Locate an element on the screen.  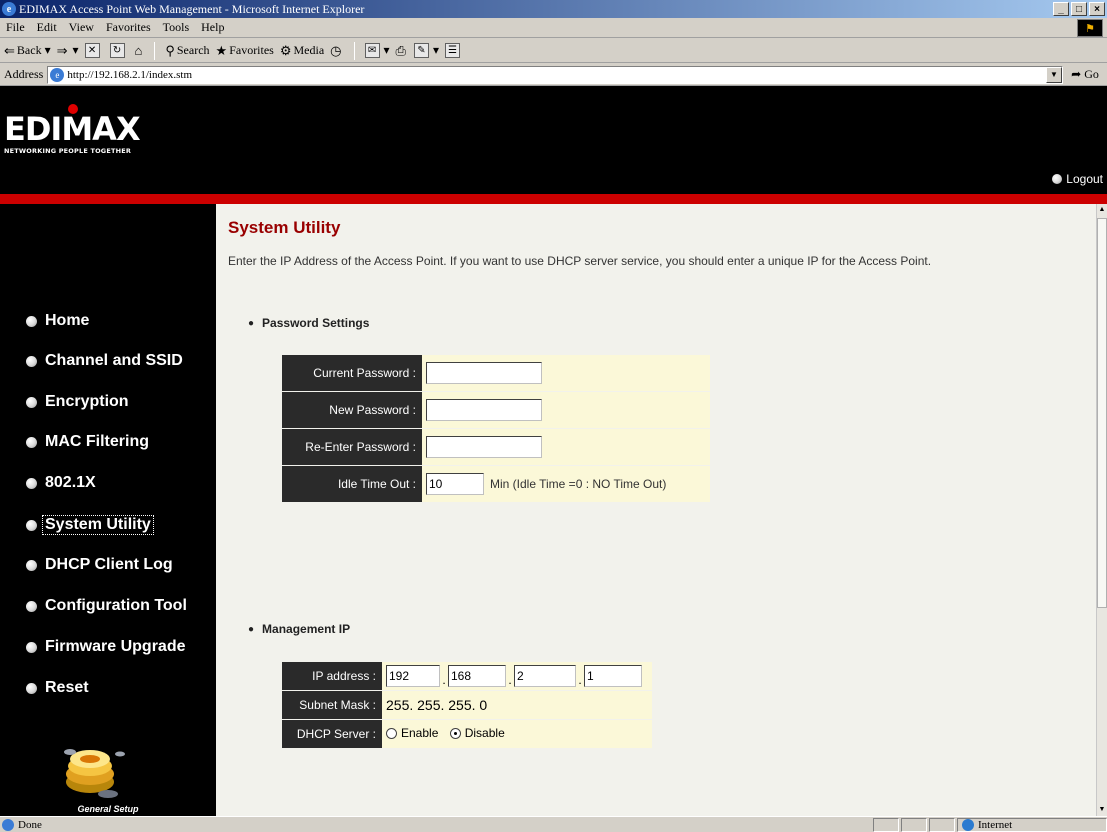
table-row: New Password : is located at coordinates (496, 410).